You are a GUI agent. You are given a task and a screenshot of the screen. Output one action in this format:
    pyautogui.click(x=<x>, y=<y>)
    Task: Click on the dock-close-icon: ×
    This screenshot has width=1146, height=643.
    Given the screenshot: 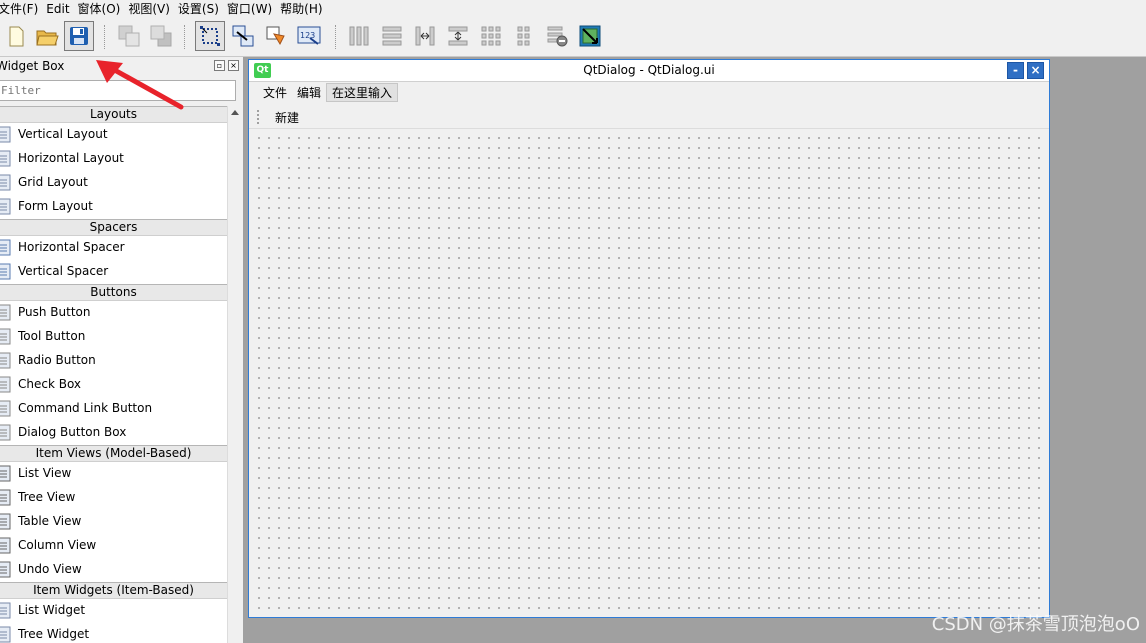 What is the action you would take?
    pyautogui.click(x=233, y=65)
    